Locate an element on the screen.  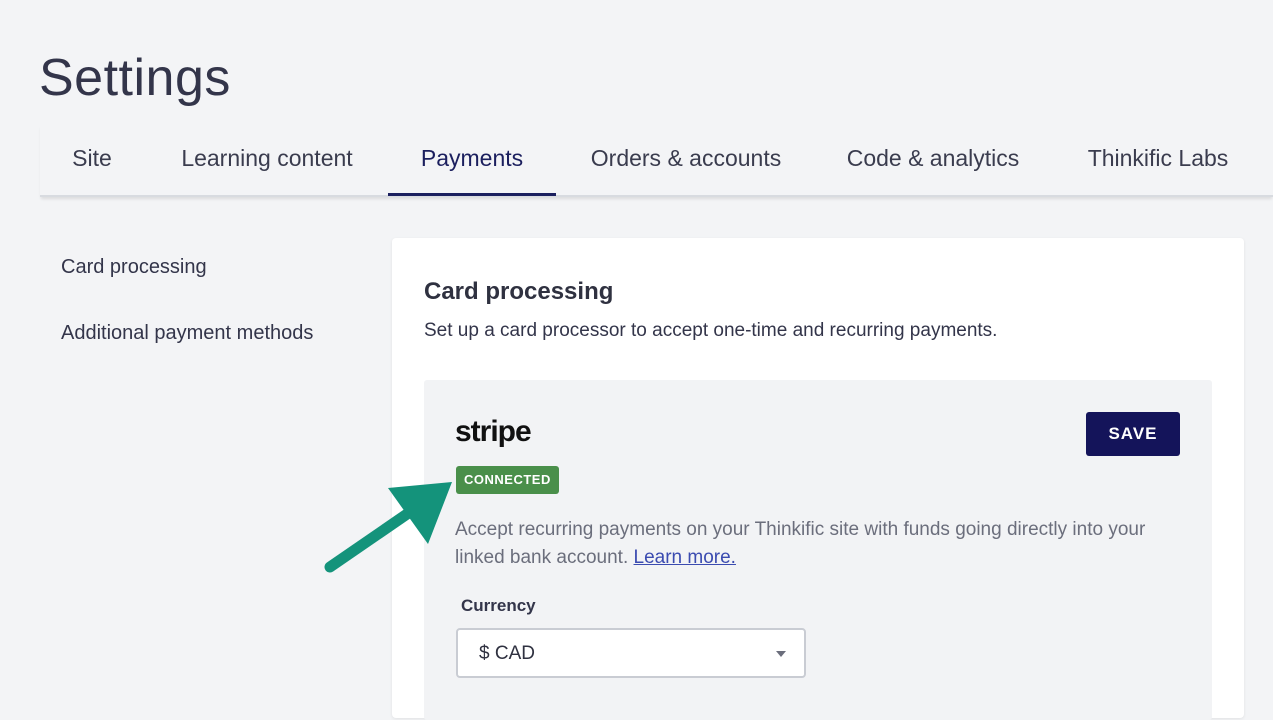
connected-status-badge: CONNECTED is located at coordinates (507, 480).